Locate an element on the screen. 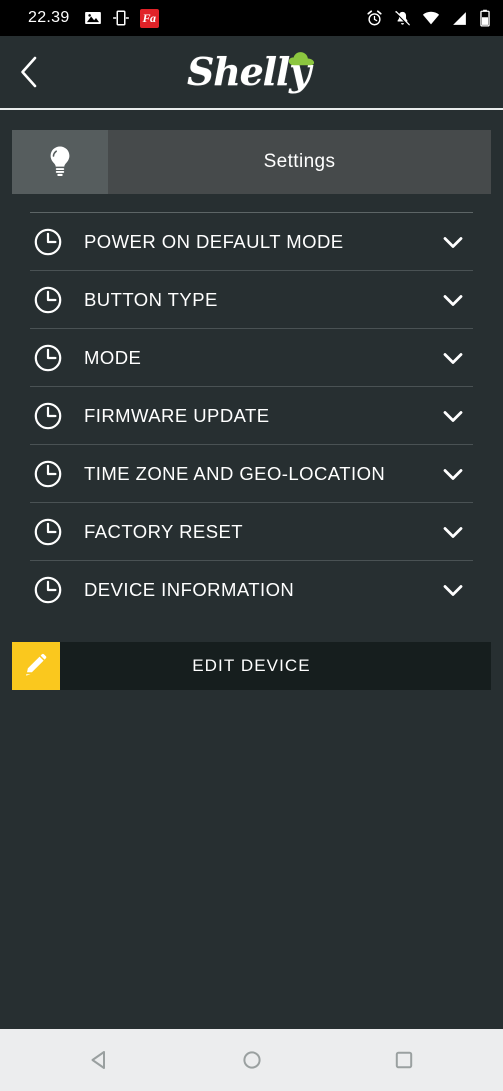 The height and width of the screenshot is (1091, 503). battery-icon is located at coordinates (485, 18).